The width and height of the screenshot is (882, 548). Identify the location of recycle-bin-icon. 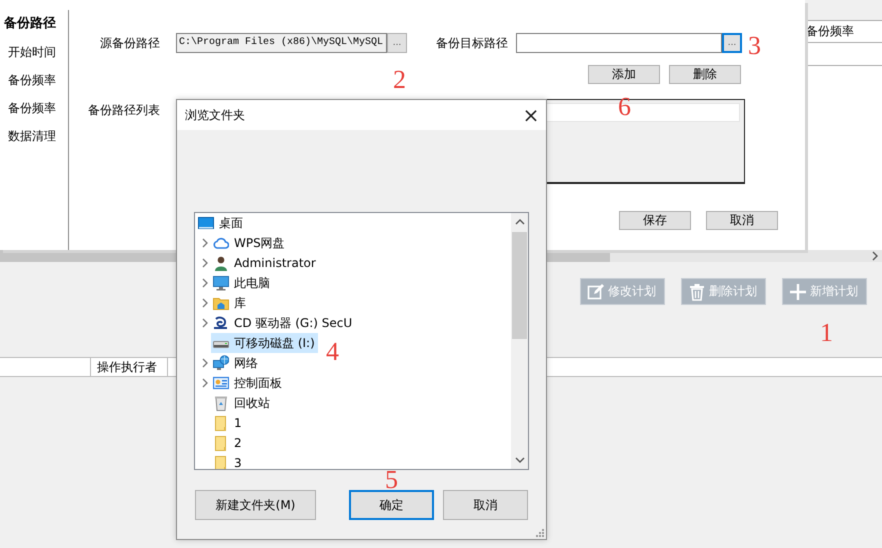
(221, 403).